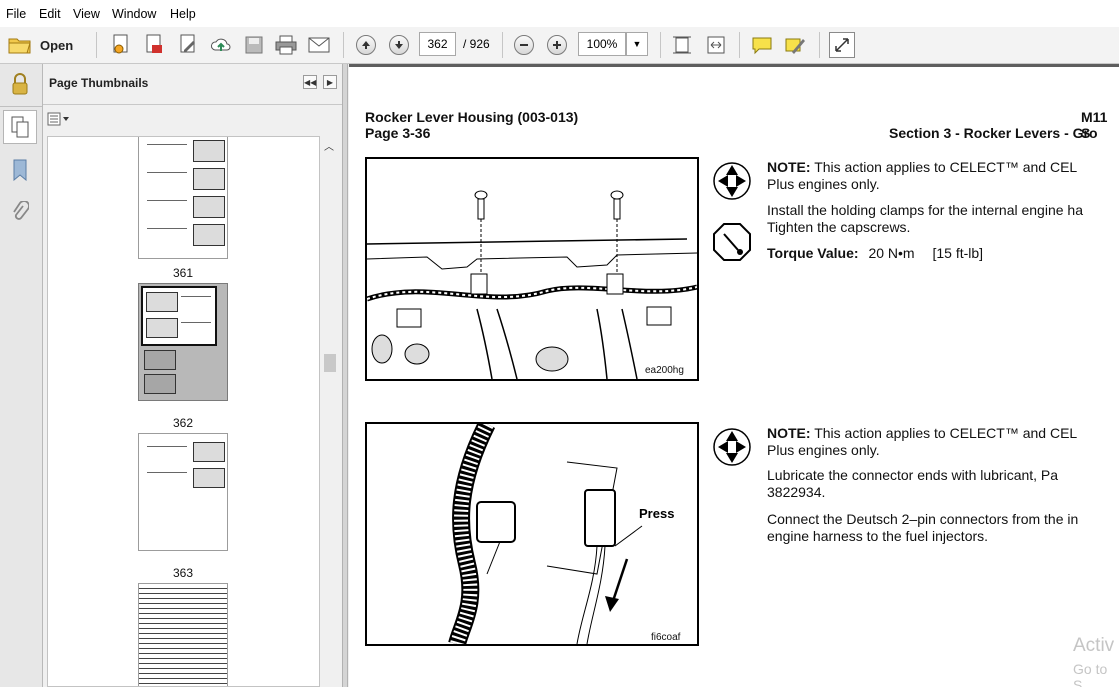 This screenshot has width=1119, height=687. What do you see at coordinates (476, 44) in the screenshot?
I see `page-total: / 926` at bounding box center [476, 44].